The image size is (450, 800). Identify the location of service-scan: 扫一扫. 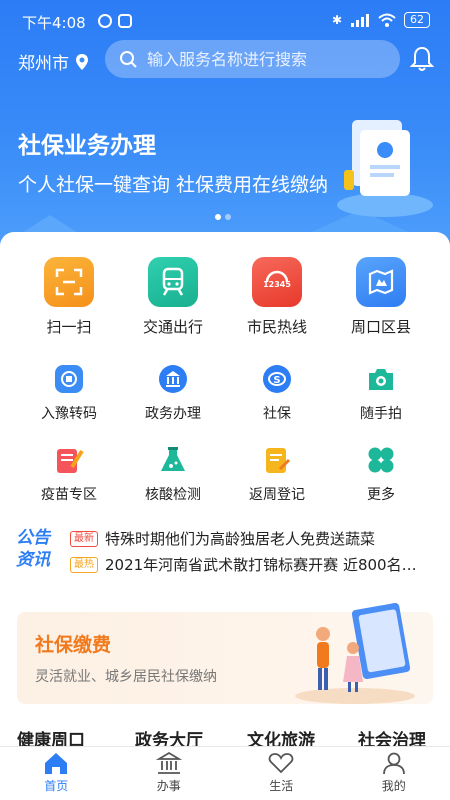
(69, 297).